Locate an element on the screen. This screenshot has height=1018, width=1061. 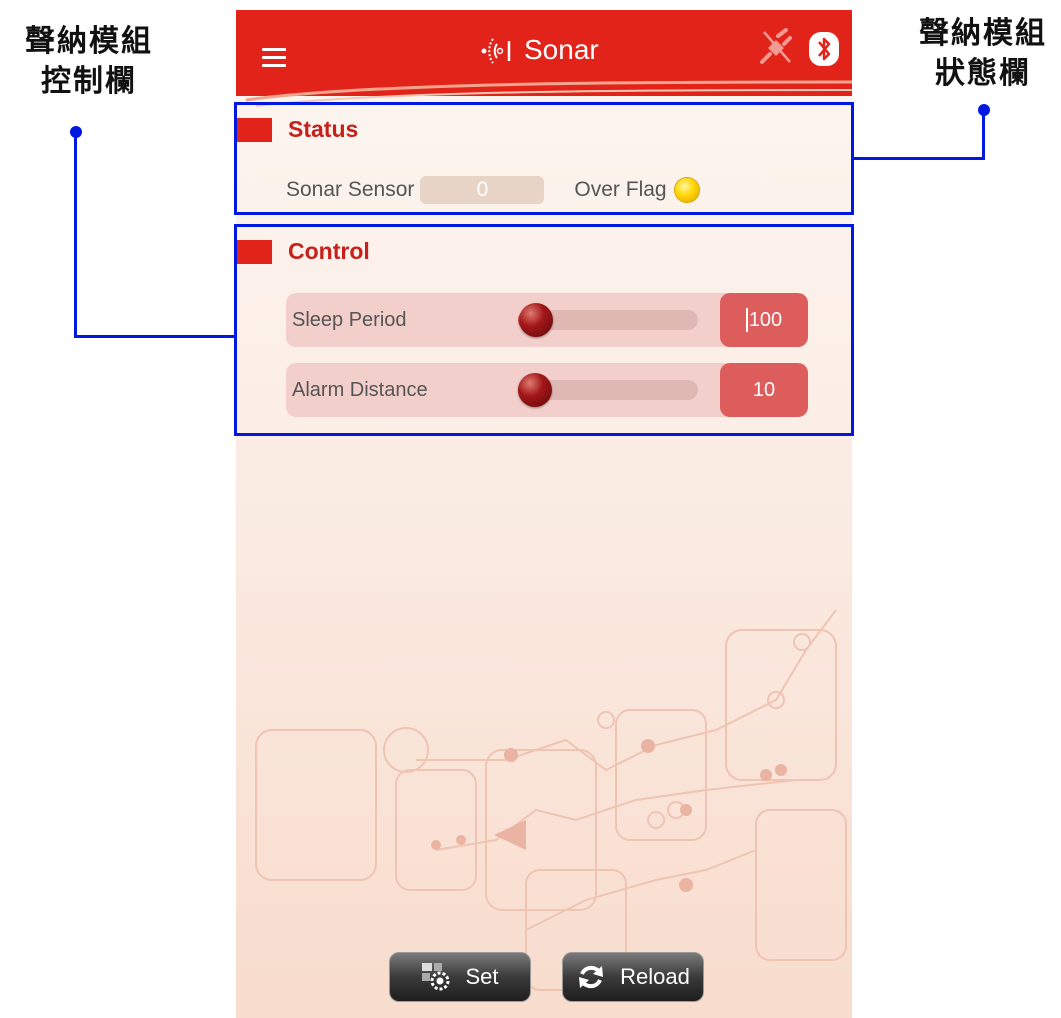
status-panel-highlight-frame is located at coordinates (544, 158).